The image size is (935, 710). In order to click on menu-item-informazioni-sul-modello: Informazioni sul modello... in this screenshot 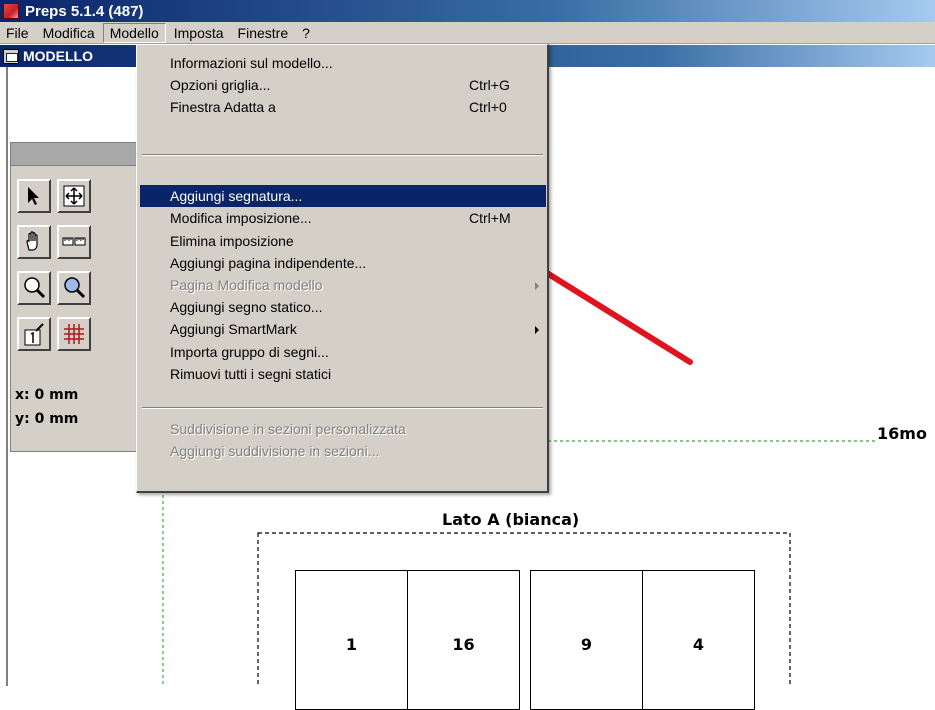, I will do `click(343, 63)`.